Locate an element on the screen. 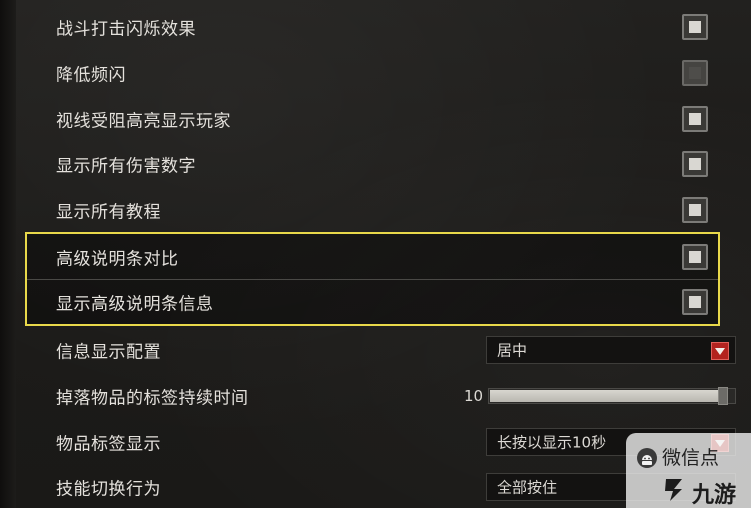 The height and width of the screenshot is (508, 751). highlight-blocked-checkbox is located at coordinates (695, 119).